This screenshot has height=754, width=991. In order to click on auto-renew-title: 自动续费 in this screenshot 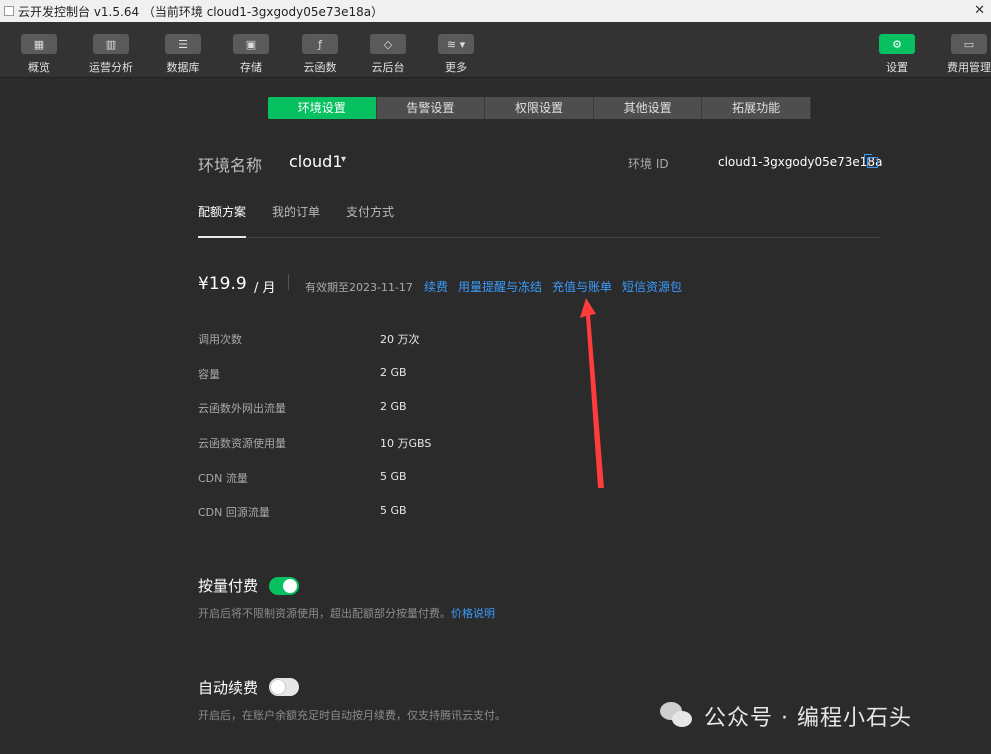, I will do `click(228, 688)`.